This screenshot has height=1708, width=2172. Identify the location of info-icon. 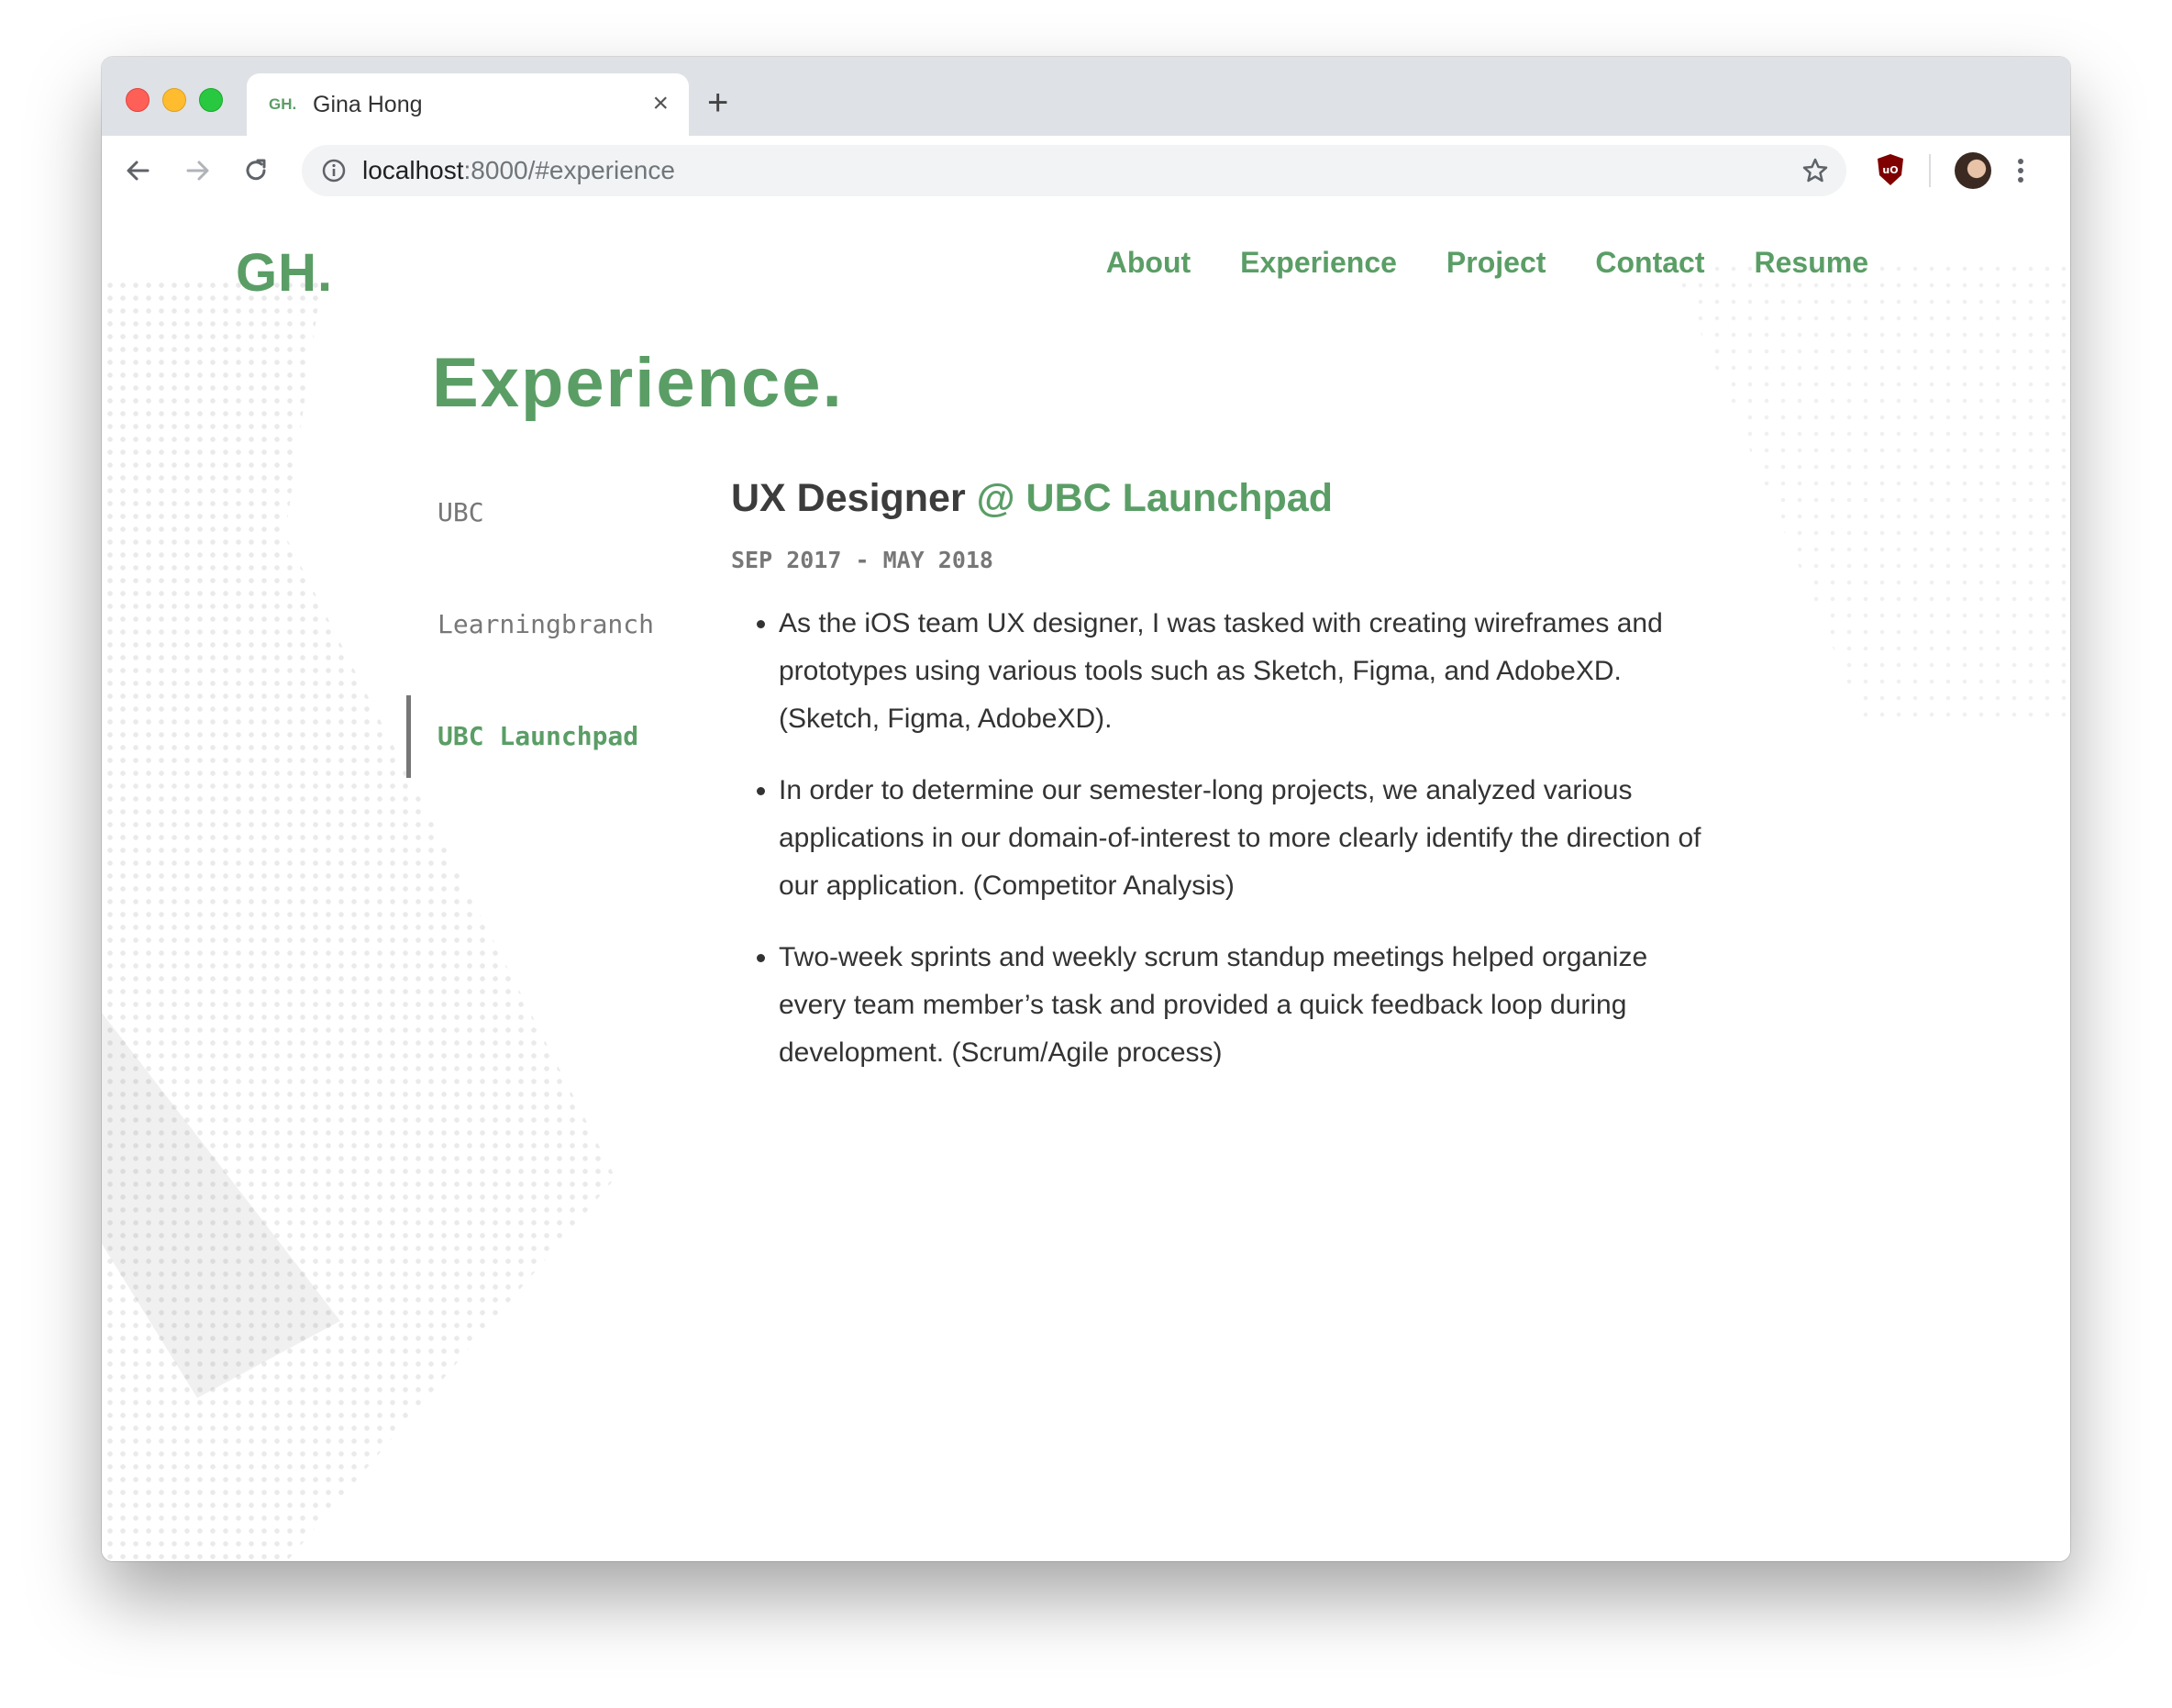
(334, 170).